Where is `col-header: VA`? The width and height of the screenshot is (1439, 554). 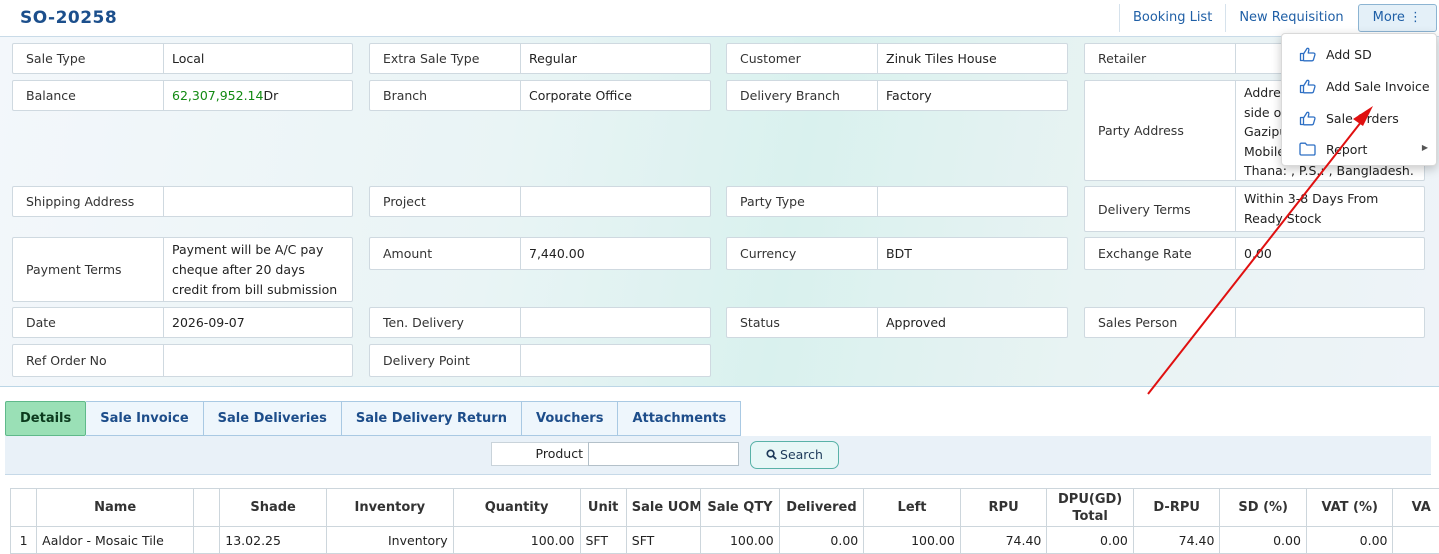
col-header: VA is located at coordinates (1415, 507).